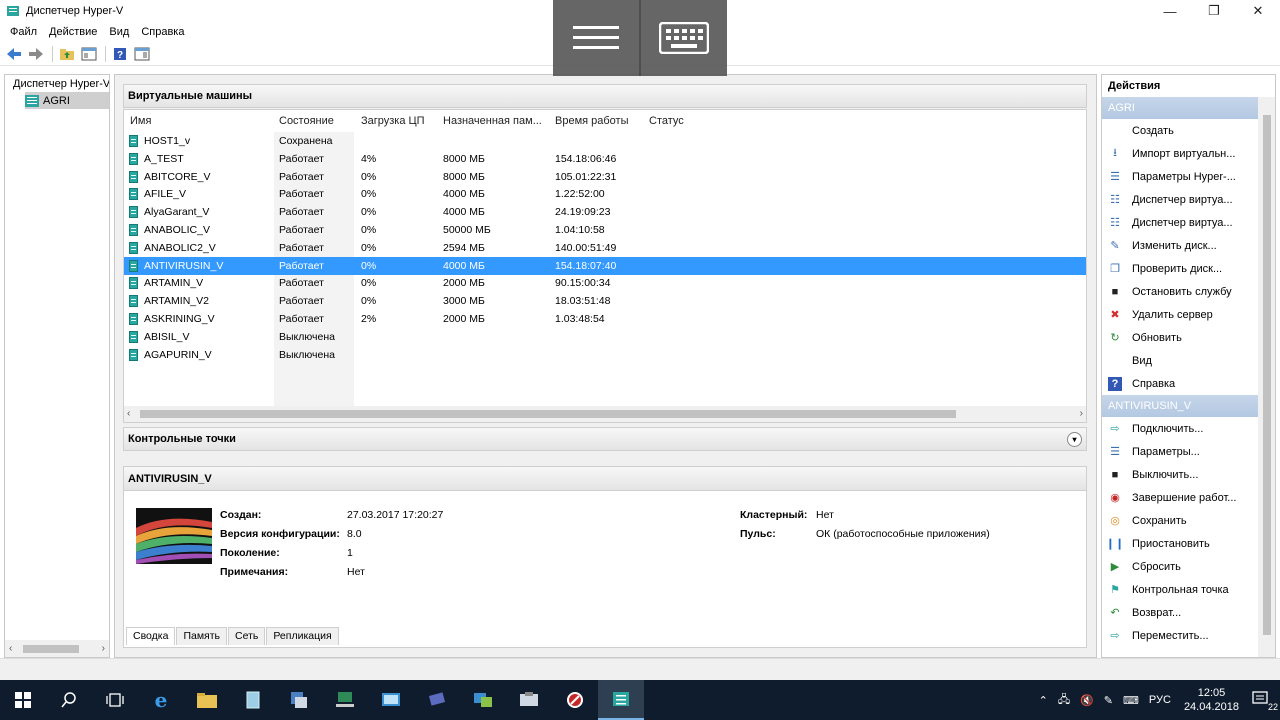  I want to click on notifications-button: 22, so click(1263, 701).